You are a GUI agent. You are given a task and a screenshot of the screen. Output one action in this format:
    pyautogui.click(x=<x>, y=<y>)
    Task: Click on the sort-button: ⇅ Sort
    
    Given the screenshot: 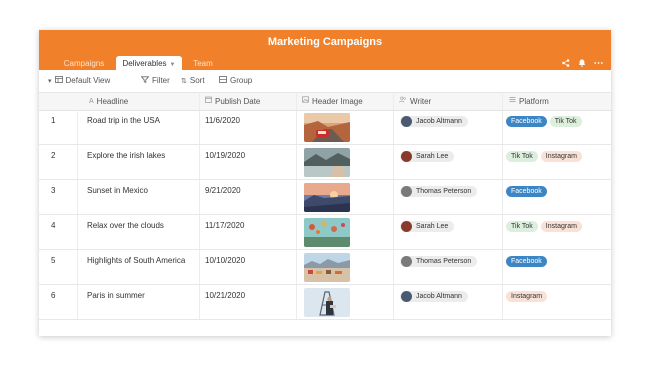 What is the action you would take?
    pyautogui.click(x=193, y=80)
    